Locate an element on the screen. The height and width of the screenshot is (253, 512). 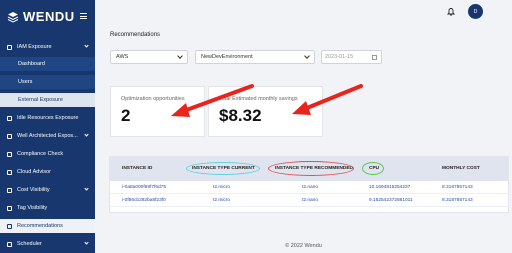
sidebar-item-scheduler: Scheduler is located at coordinates (47, 244).